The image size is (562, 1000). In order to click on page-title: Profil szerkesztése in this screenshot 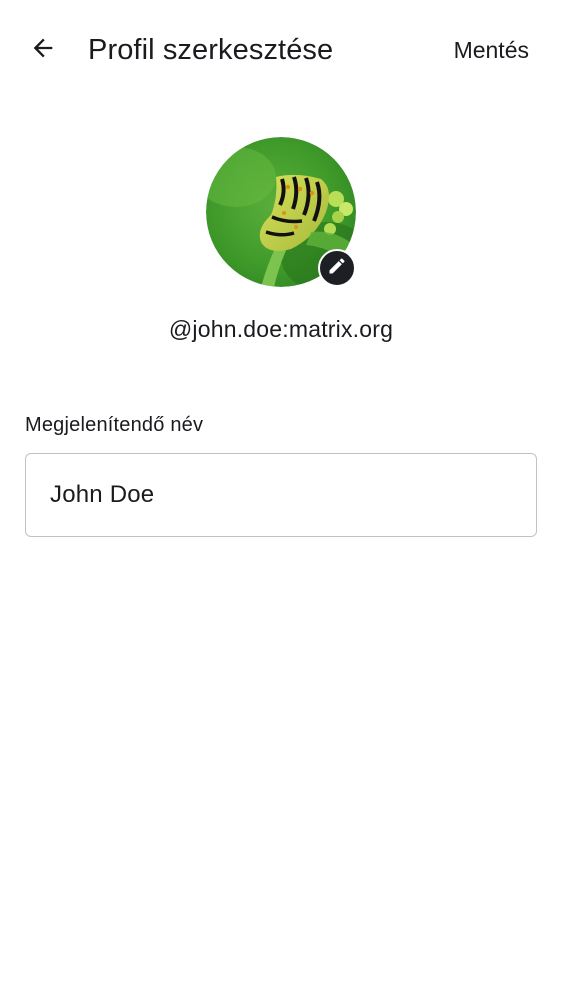, I will do `click(211, 50)`.